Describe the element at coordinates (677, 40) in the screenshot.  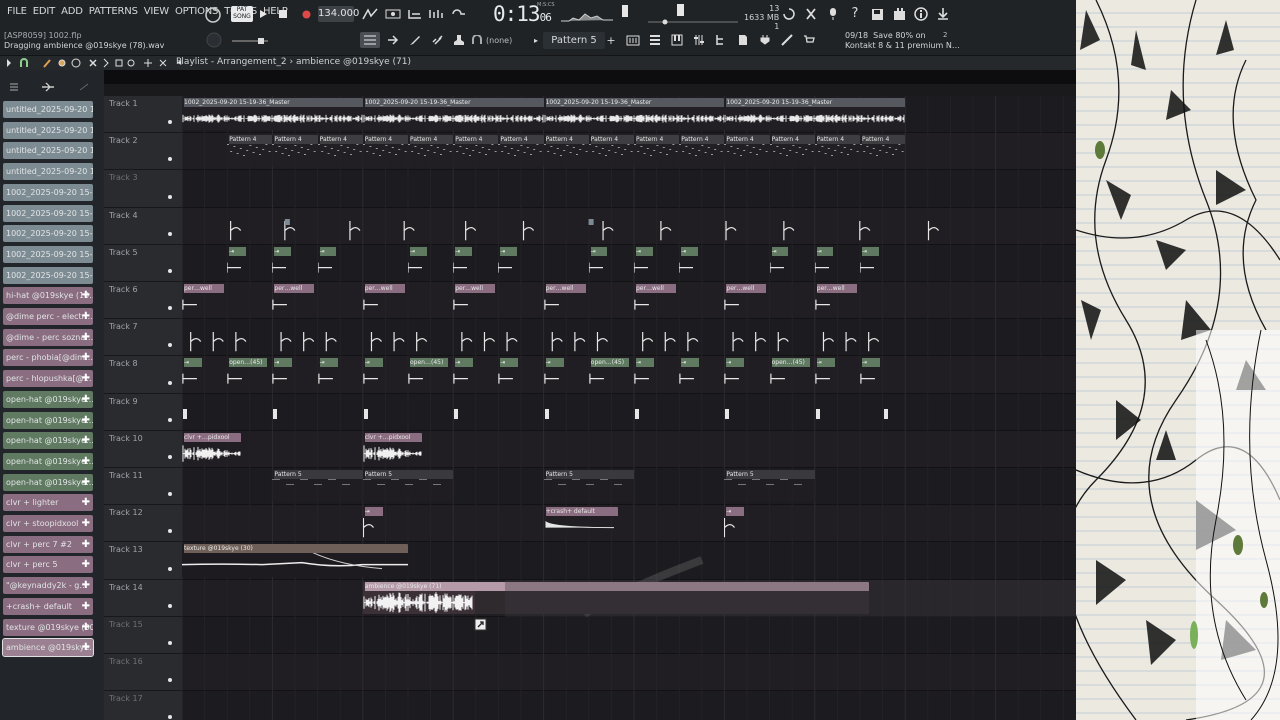
I see `piano-roll-icon` at that location.